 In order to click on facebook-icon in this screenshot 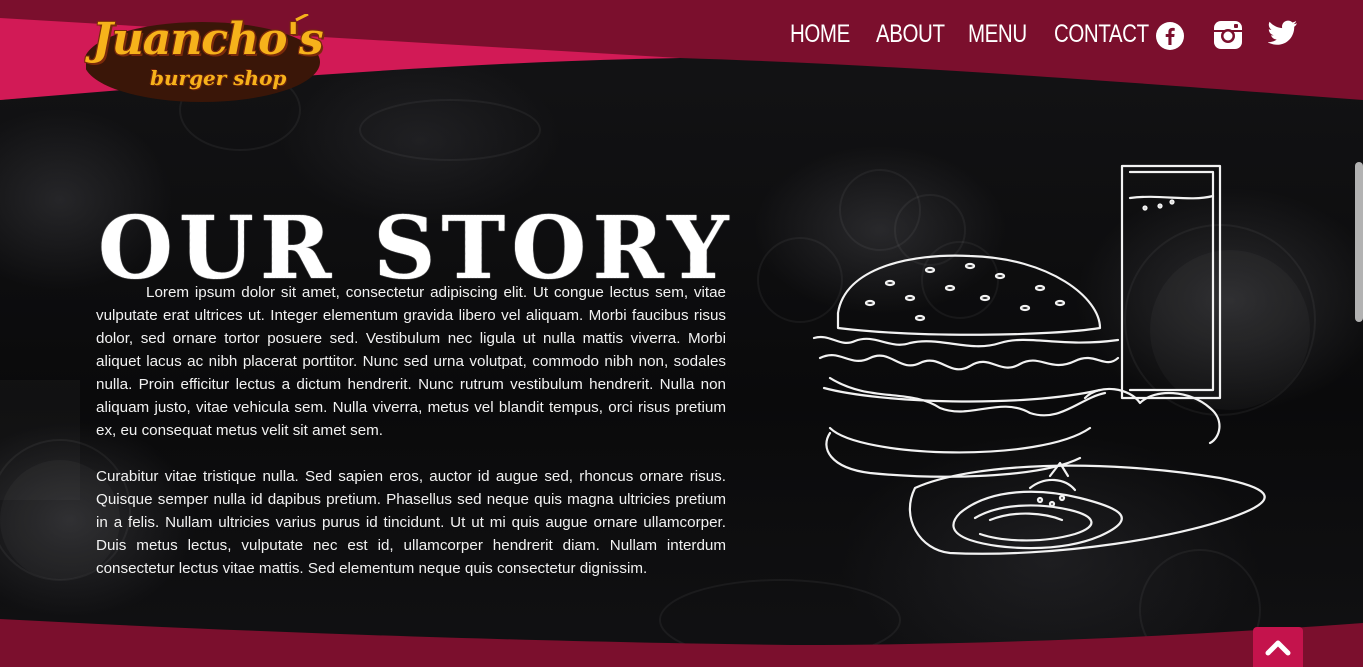, I will do `click(1170, 36)`.